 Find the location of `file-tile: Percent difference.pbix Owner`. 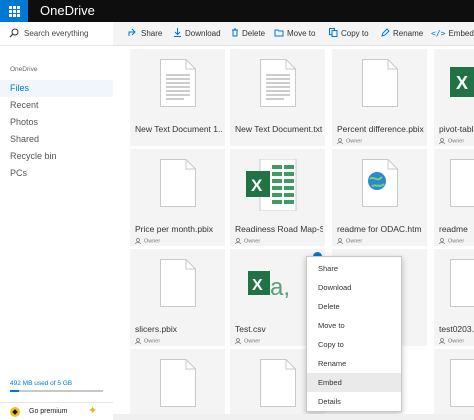

file-tile: Percent difference.pbix Owner is located at coordinates (379, 97).